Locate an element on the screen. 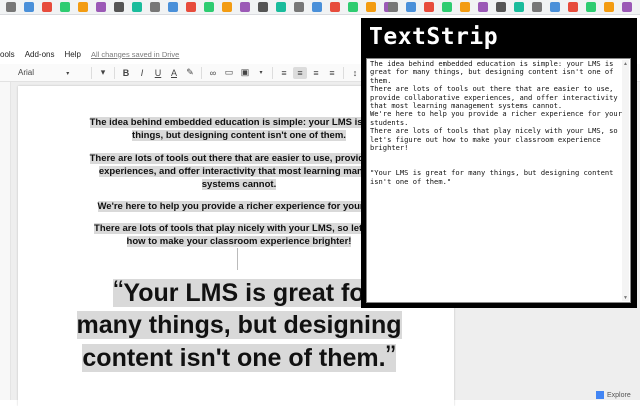 The image size is (640, 406). pin-icon is located at coordinates (393, 7).